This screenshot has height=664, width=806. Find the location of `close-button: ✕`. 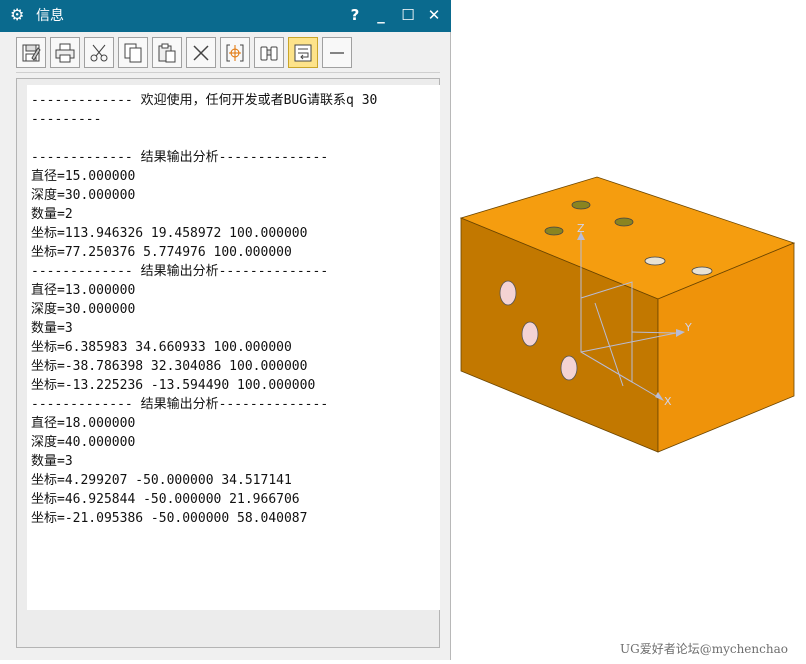

close-button: ✕ is located at coordinates (434, 15).